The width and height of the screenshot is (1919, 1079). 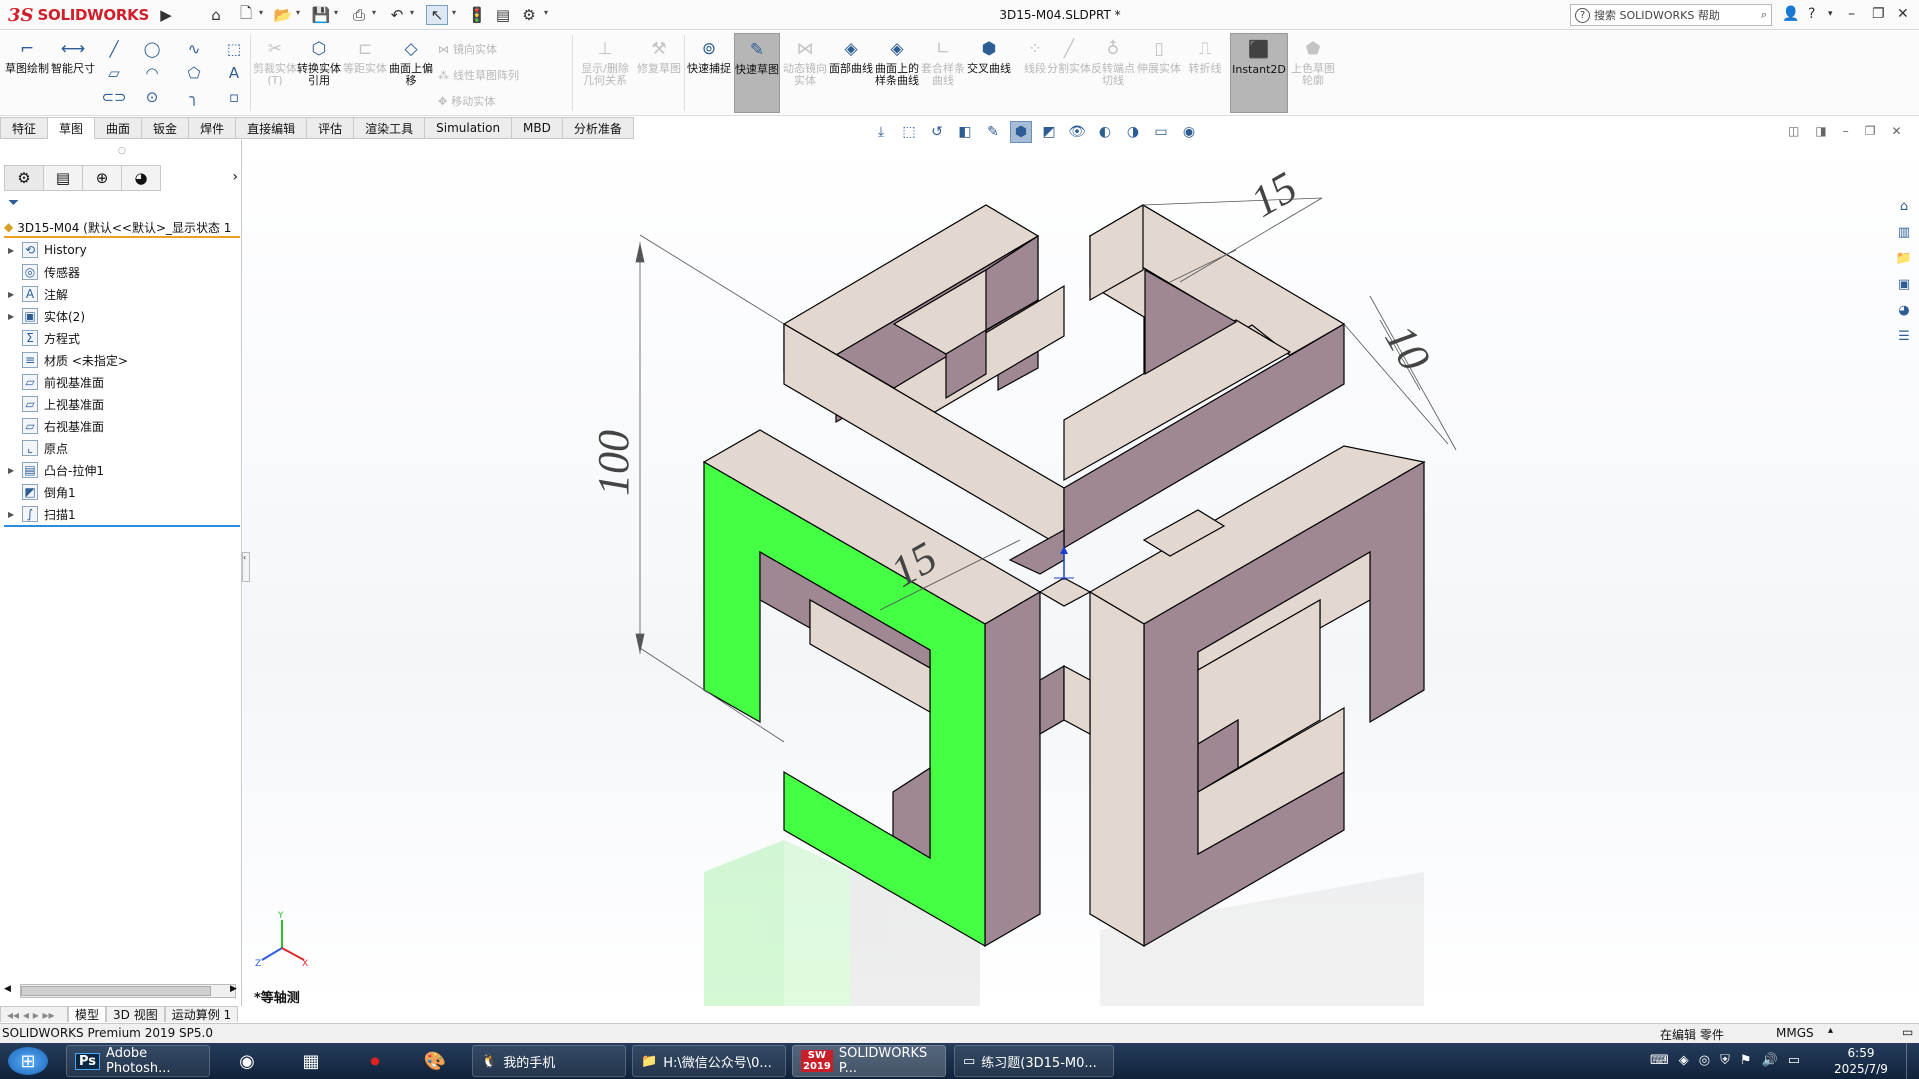 What do you see at coordinates (1684, 1060) in the screenshot?
I see `tray-app-icon: ◈` at bounding box center [1684, 1060].